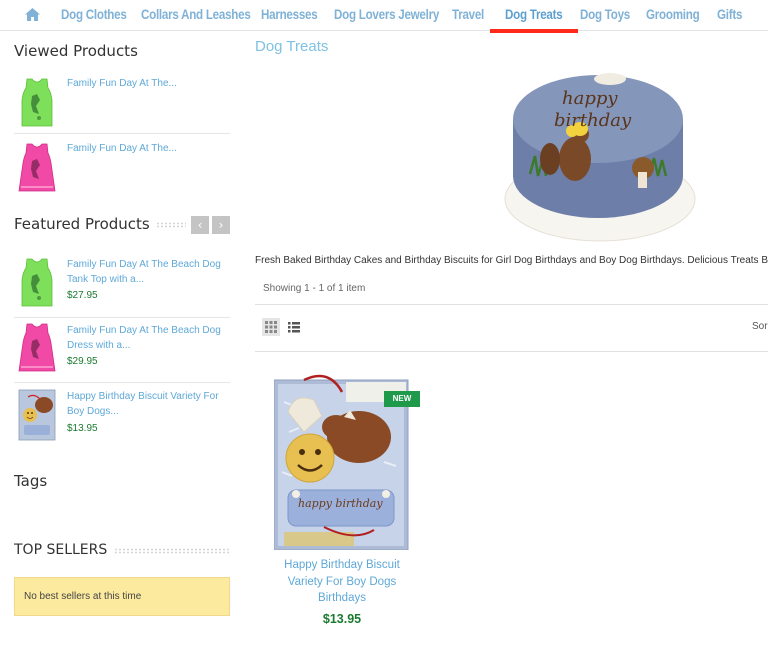 This screenshot has width=768, height=656. Describe the element at coordinates (170, 551) in the screenshot. I see `heading-dotted-rule` at that location.